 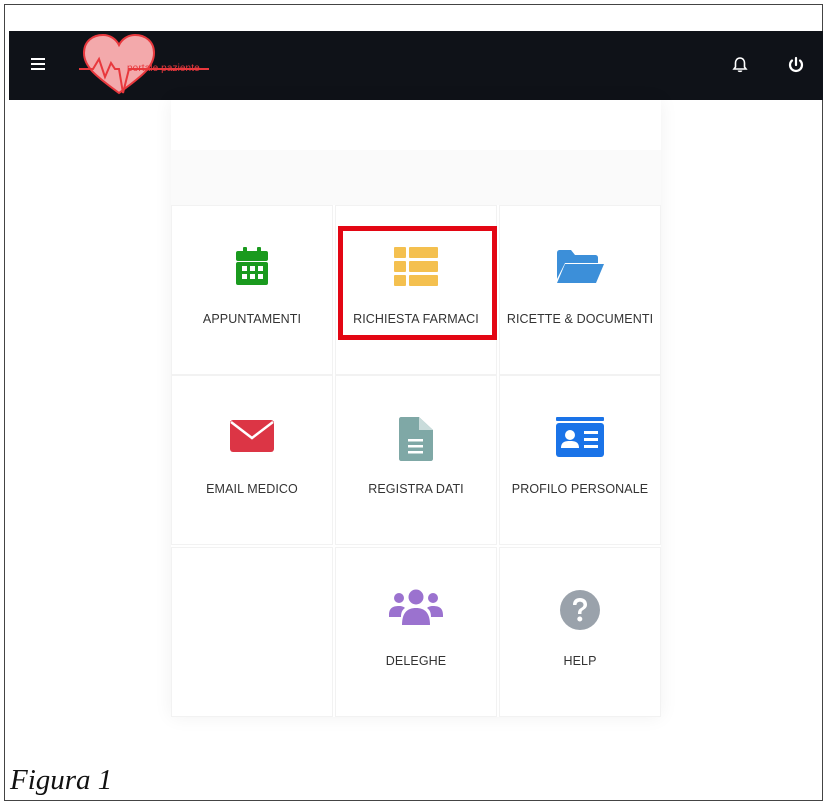 I want to click on tile-empty, so click(x=252, y=632).